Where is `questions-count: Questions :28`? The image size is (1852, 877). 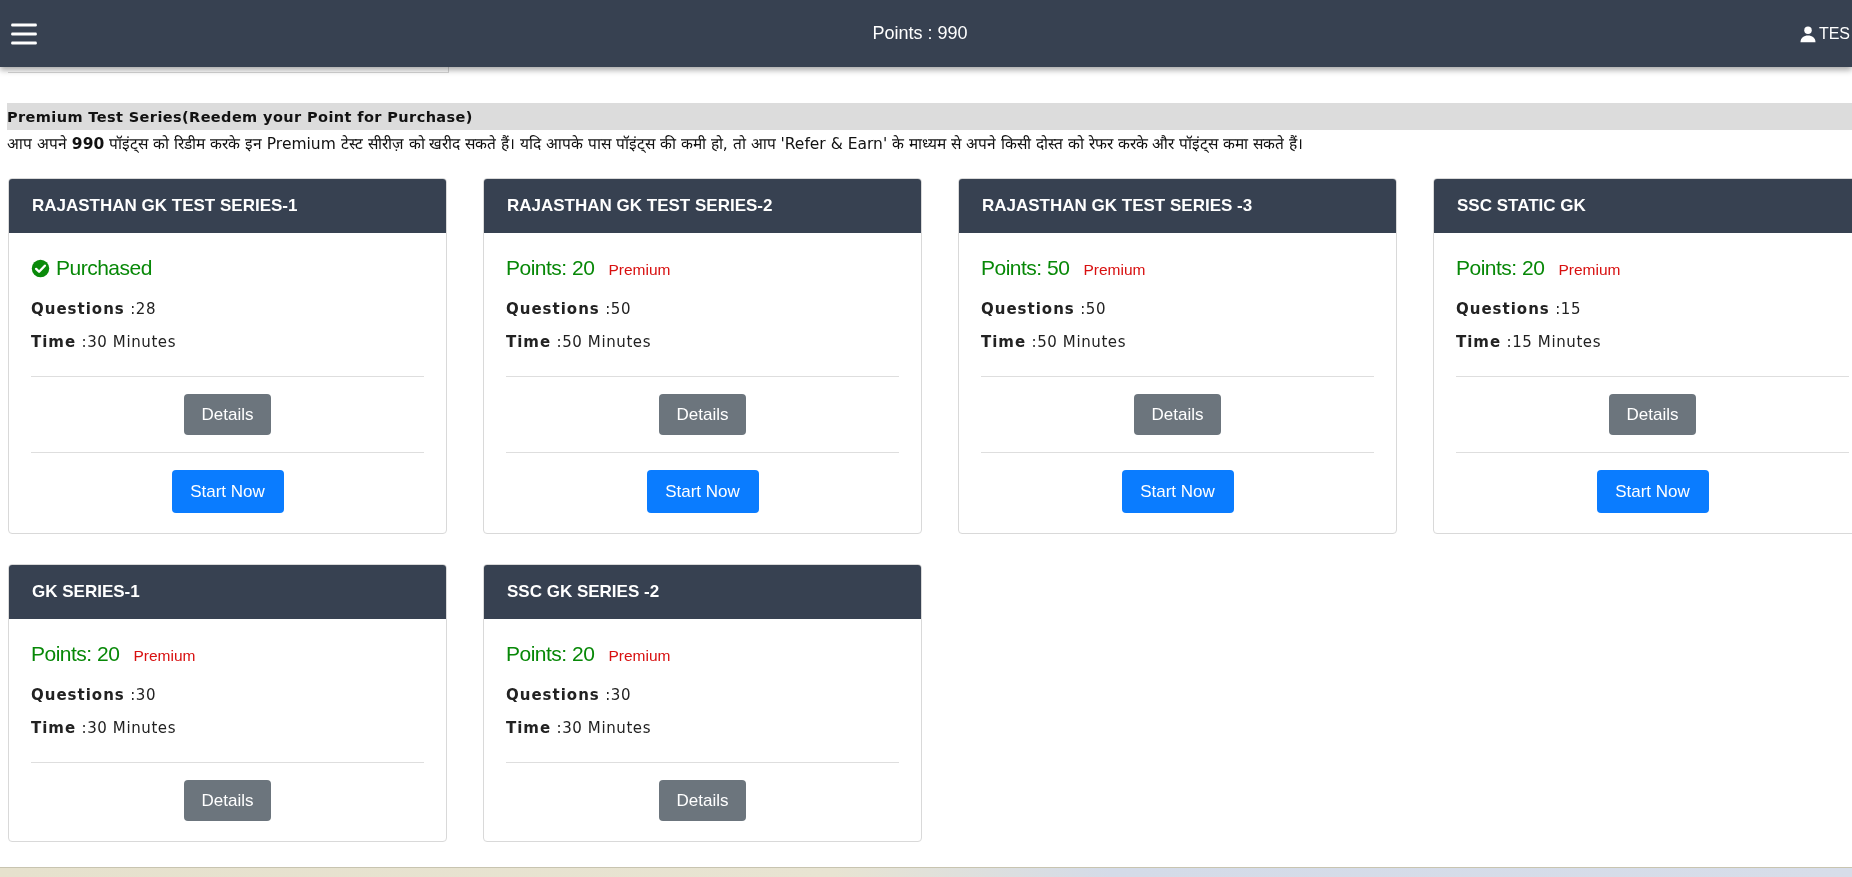
questions-count: Questions :28 is located at coordinates (94, 309).